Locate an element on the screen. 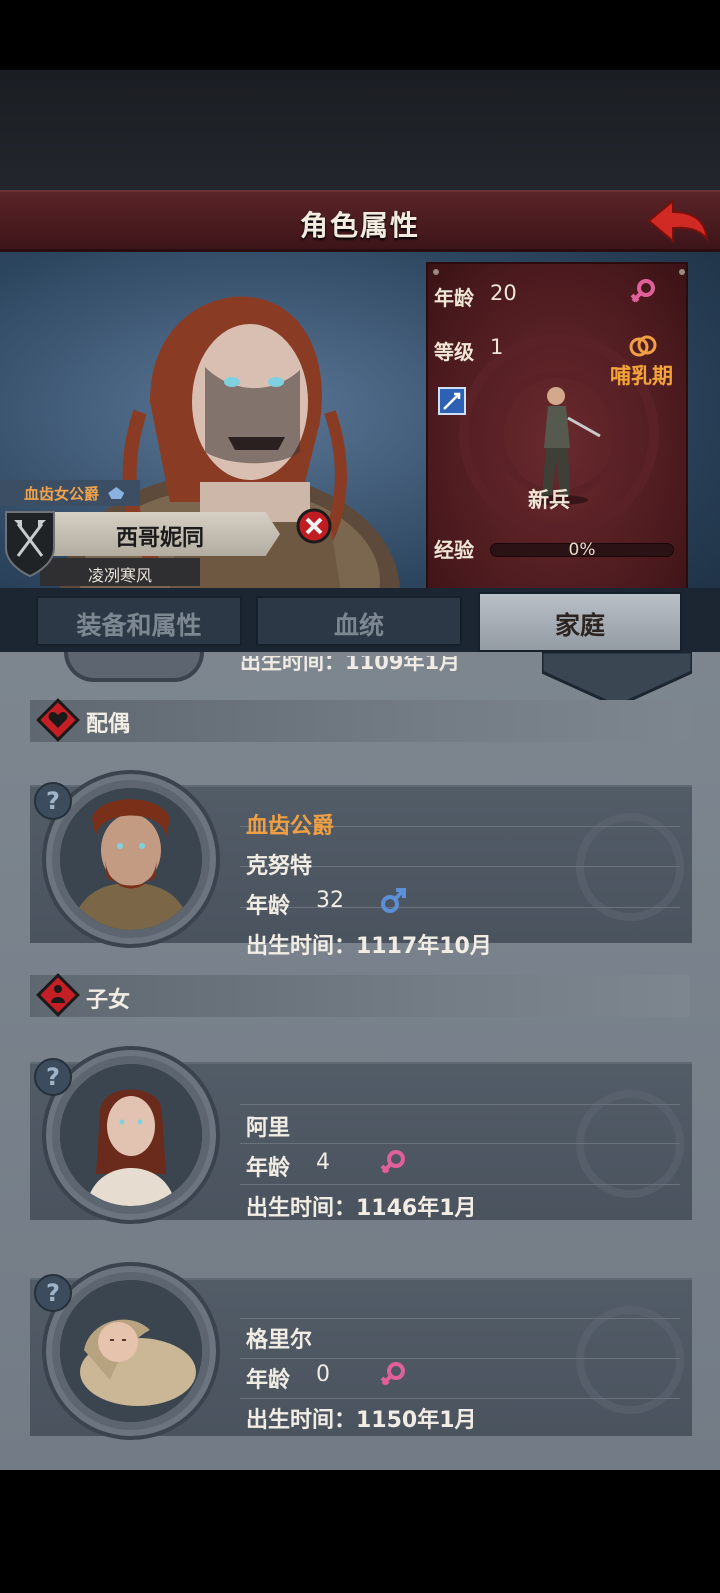  child-birth: 出生时间：1146年1月 is located at coordinates (361, 1208).